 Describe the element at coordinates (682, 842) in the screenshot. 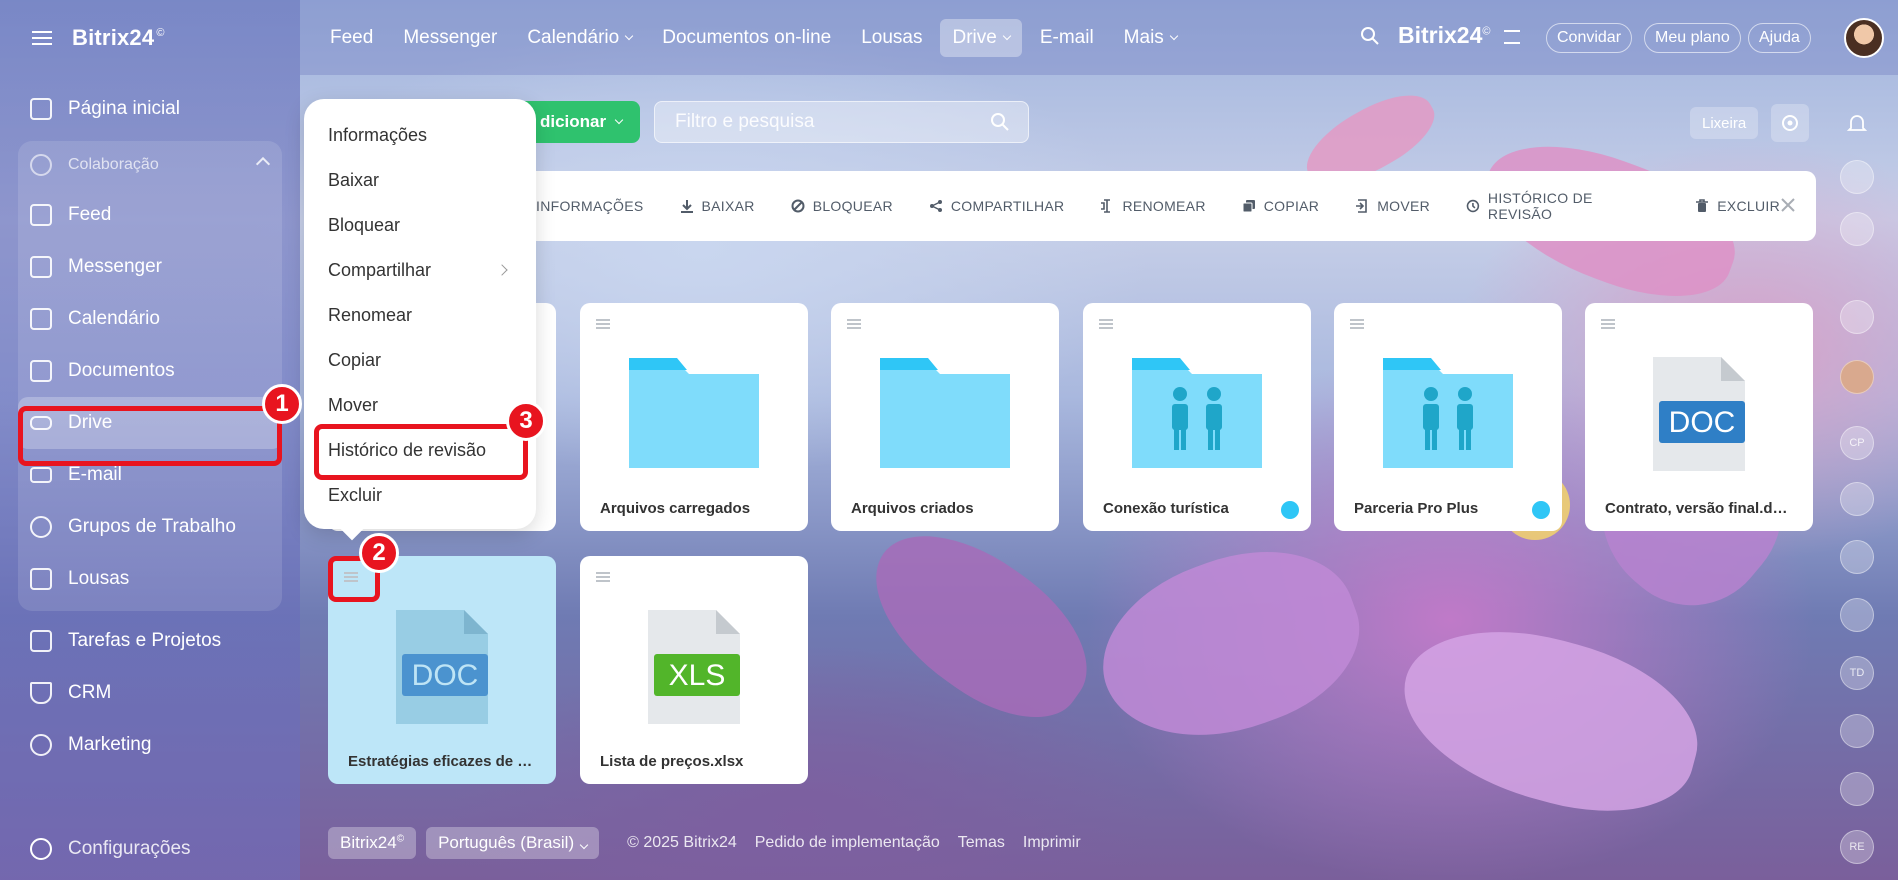

I see `copyright-text: © 2025 Bitrix24` at that location.